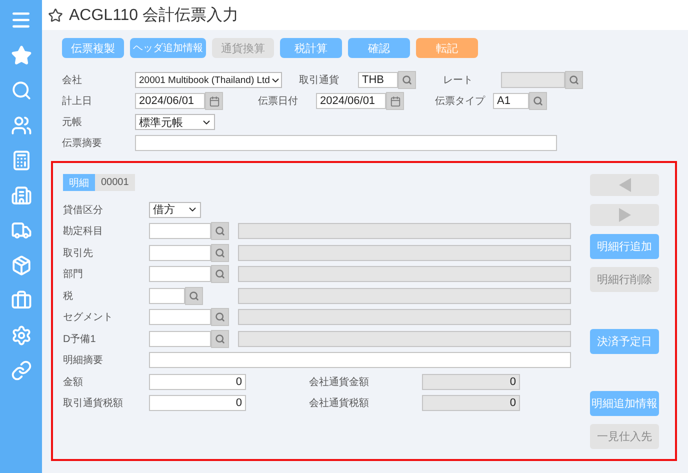  What do you see at coordinates (624, 341) in the screenshot?
I see `side-button: 決済予定日` at bounding box center [624, 341].